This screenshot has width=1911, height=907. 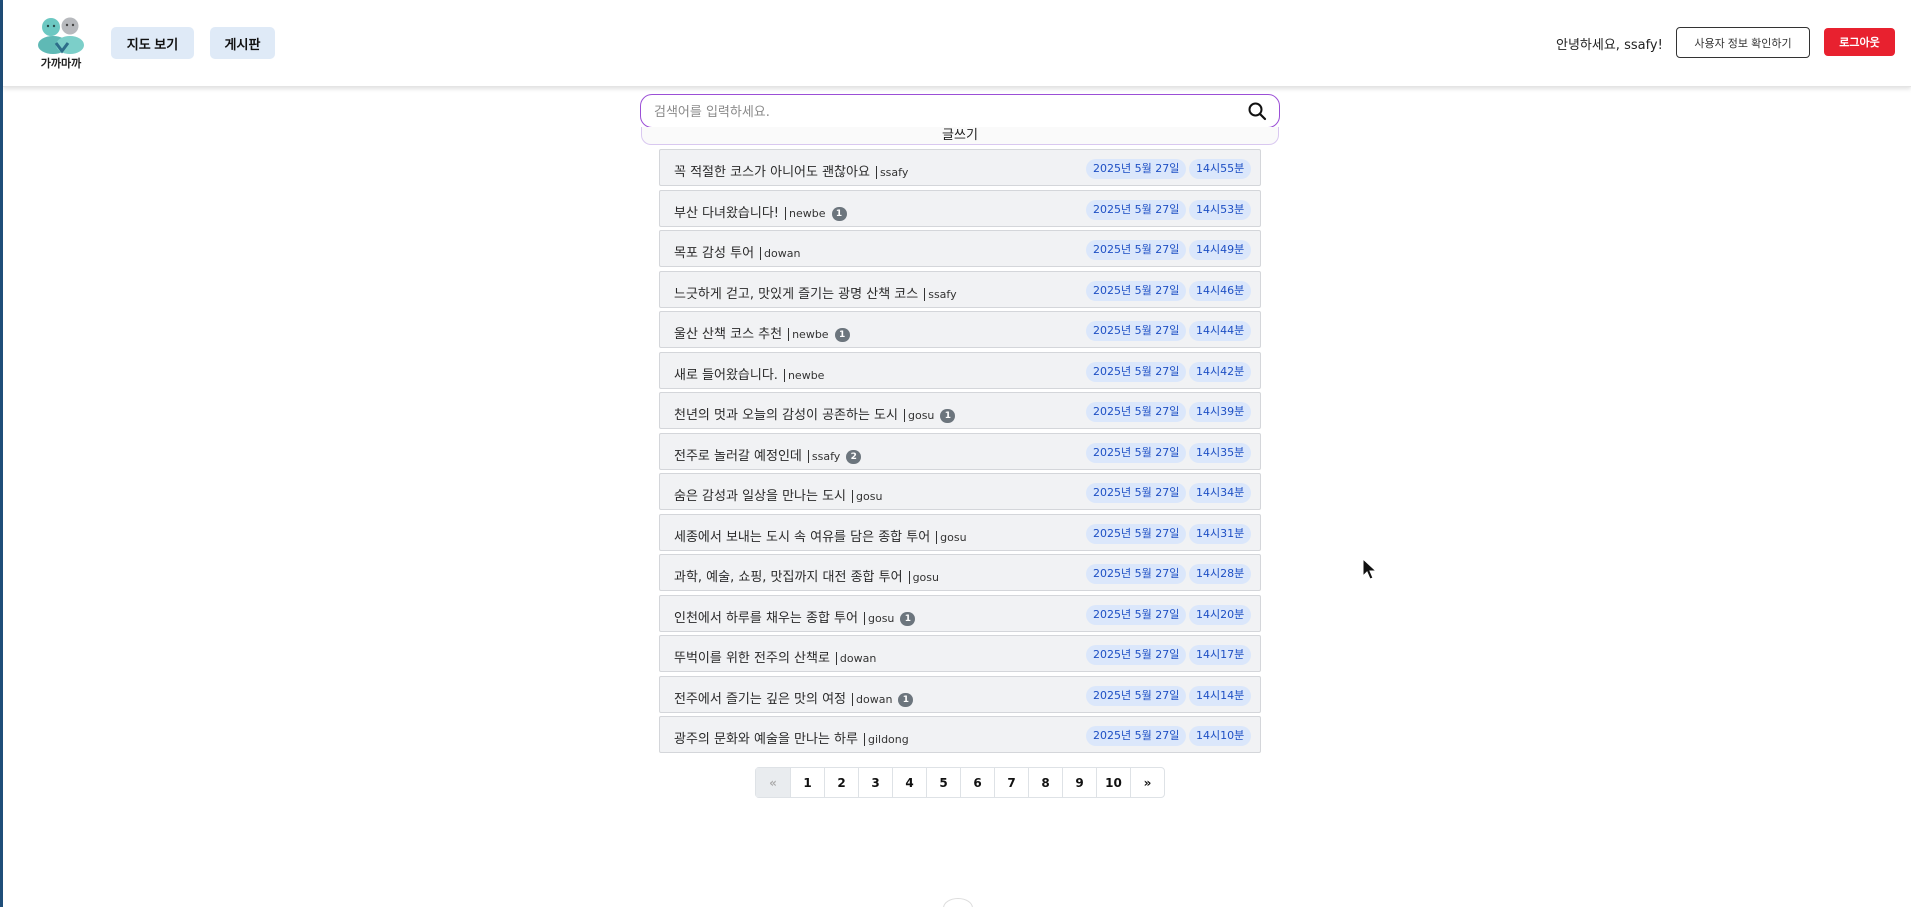 What do you see at coordinates (1257, 111) in the screenshot?
I see `search-icon` at bounding box center [1257, 111].